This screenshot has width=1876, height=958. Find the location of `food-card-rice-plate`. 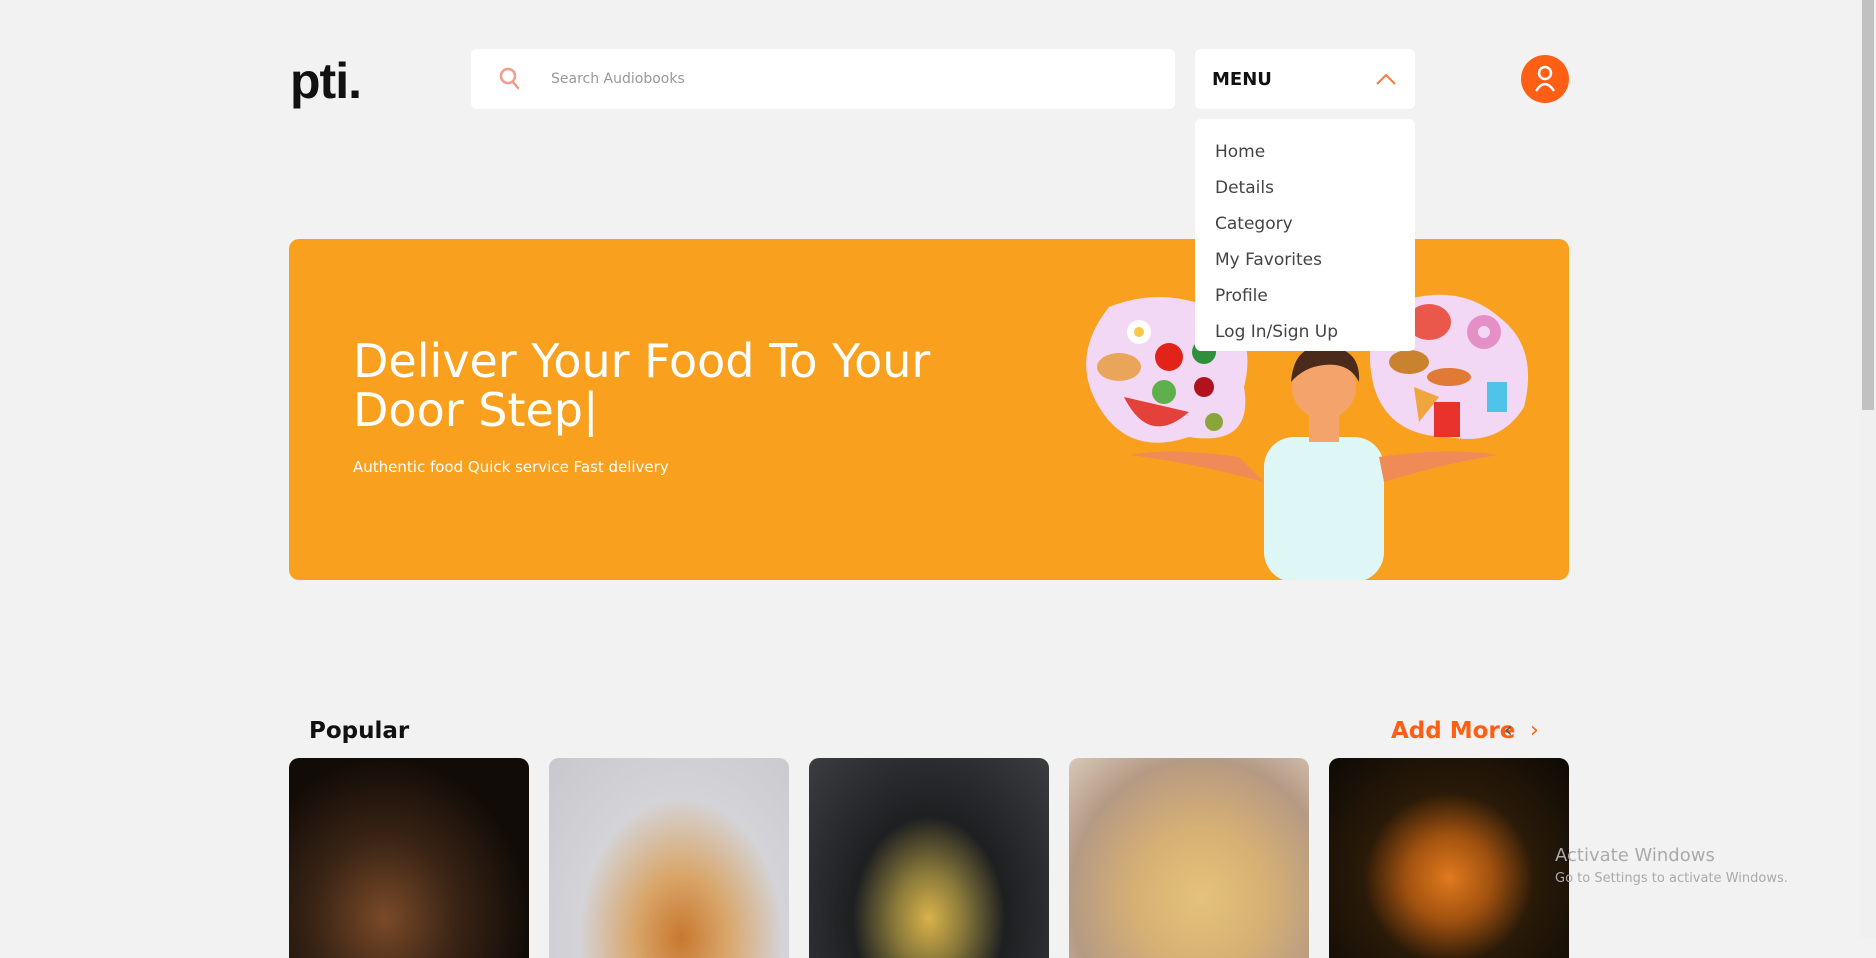

food-card-rice-plate is located at coordinates (929, 858).